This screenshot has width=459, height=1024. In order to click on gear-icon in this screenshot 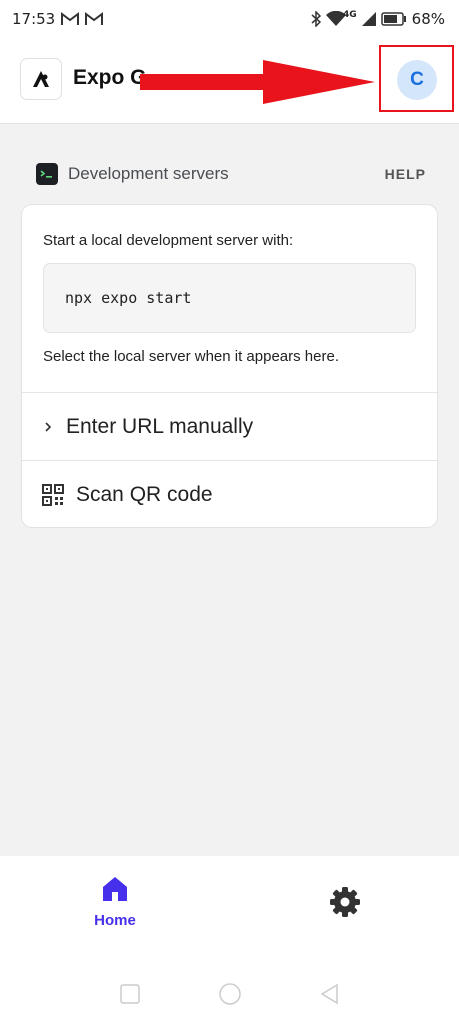, I will do `click(345, 902)`.